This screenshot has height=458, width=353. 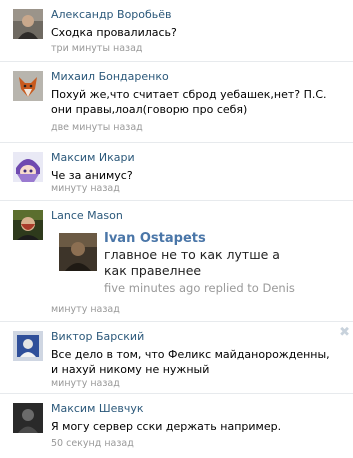 I want to click on fox-avatar, so click(x=28, y=86).